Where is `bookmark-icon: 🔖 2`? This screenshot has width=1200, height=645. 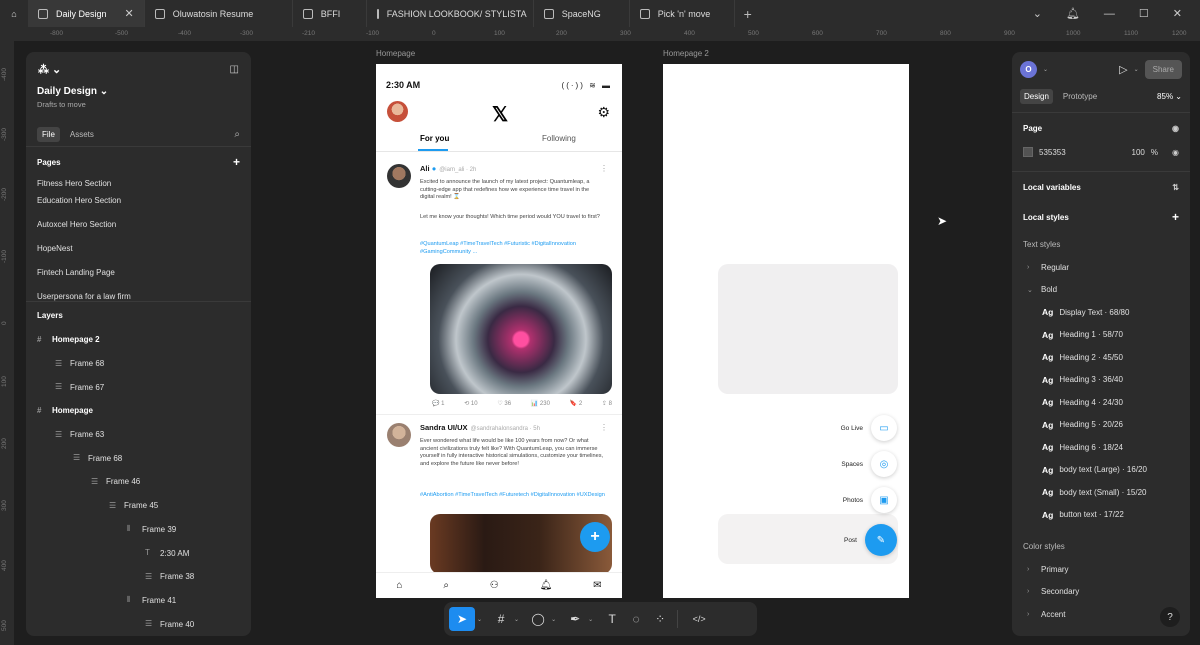 bookmark-icon: 🔖 2 is located at coordinates (576, 403).